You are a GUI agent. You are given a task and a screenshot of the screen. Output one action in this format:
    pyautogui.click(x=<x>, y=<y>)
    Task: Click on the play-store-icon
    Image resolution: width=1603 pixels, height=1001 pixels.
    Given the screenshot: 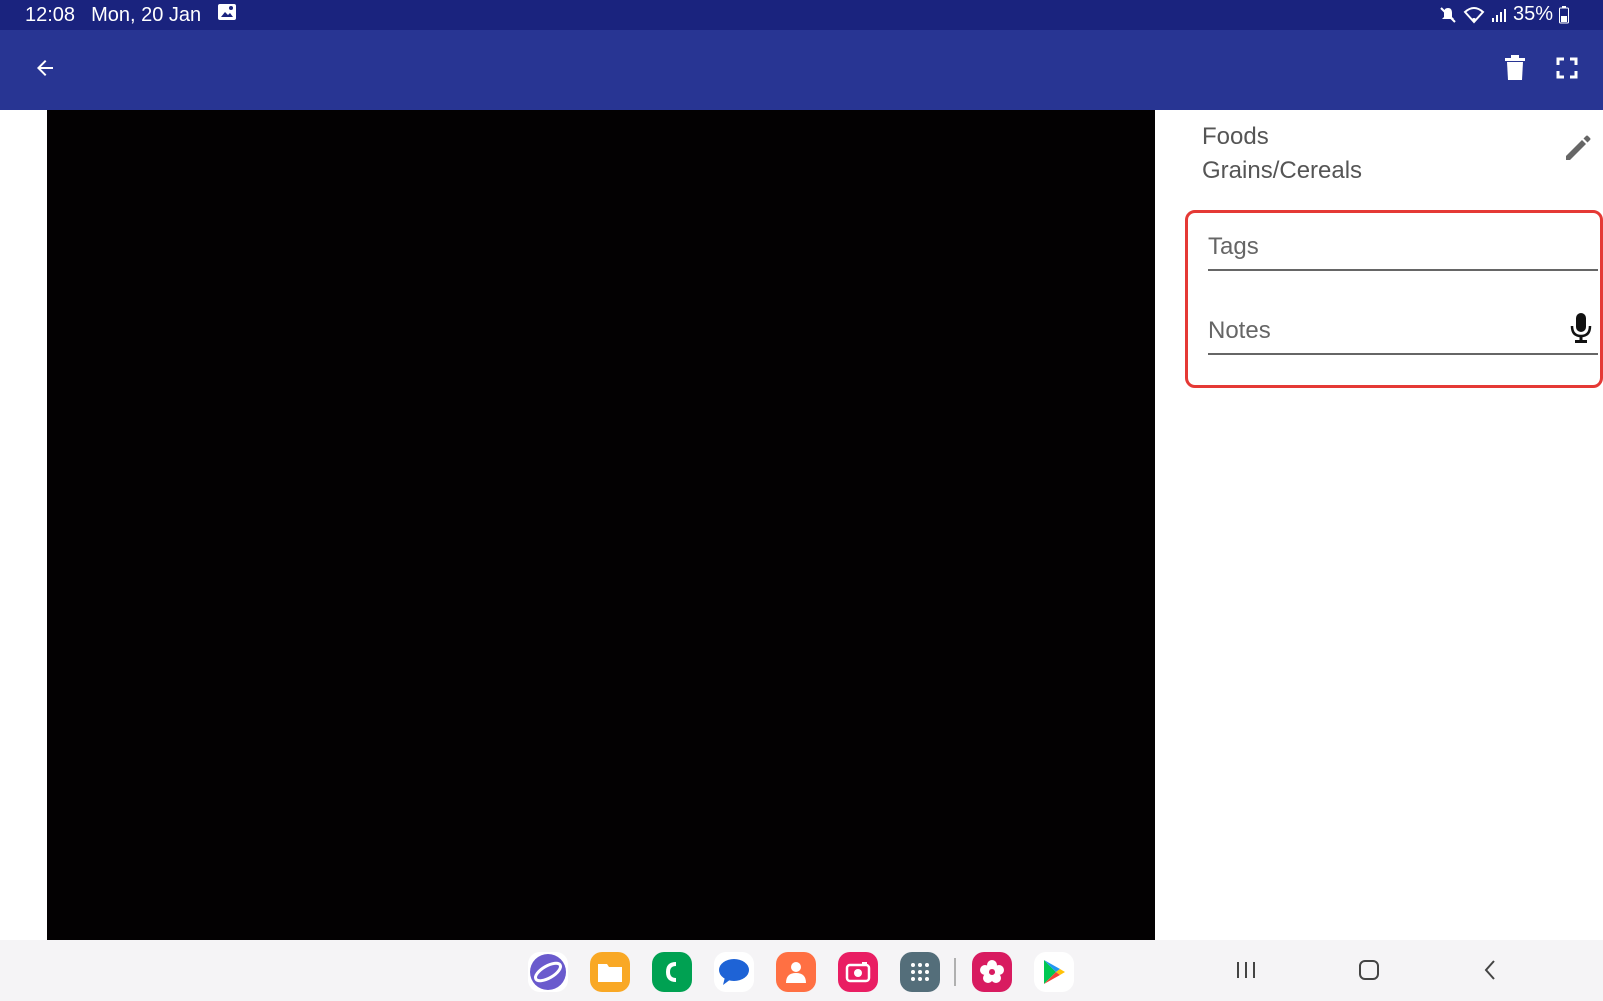 What is the action you would take?
    pyautogui.click(x=1054, y=972)
    